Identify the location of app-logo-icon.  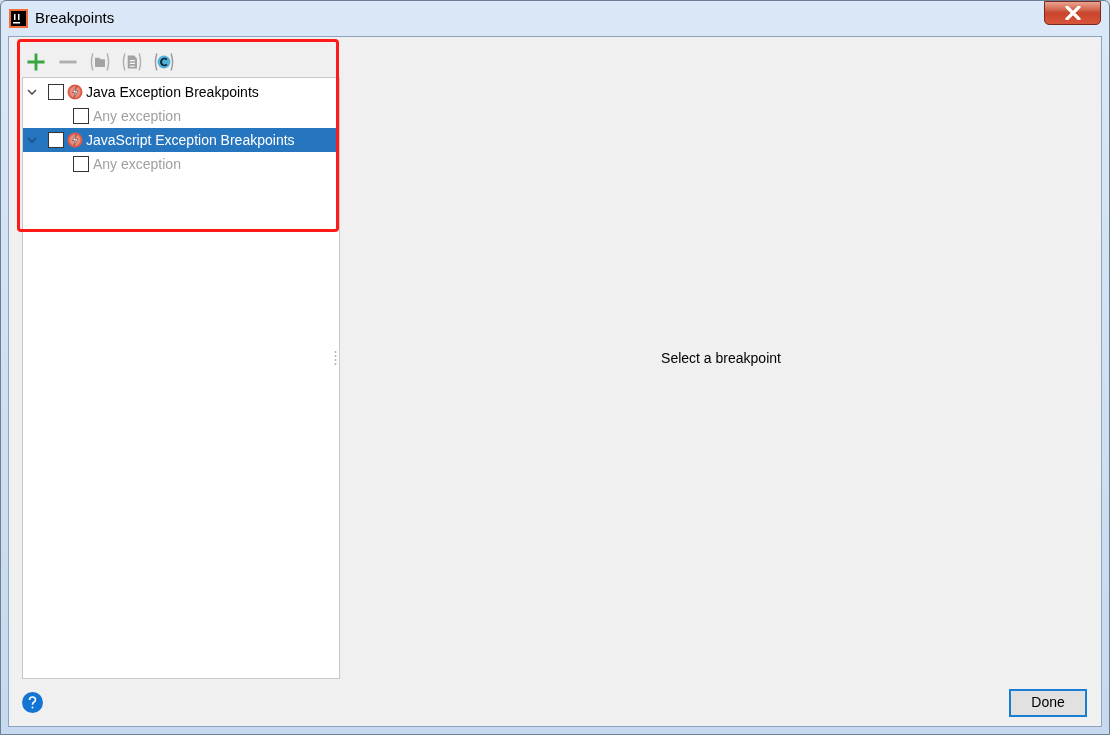
(18, 18).